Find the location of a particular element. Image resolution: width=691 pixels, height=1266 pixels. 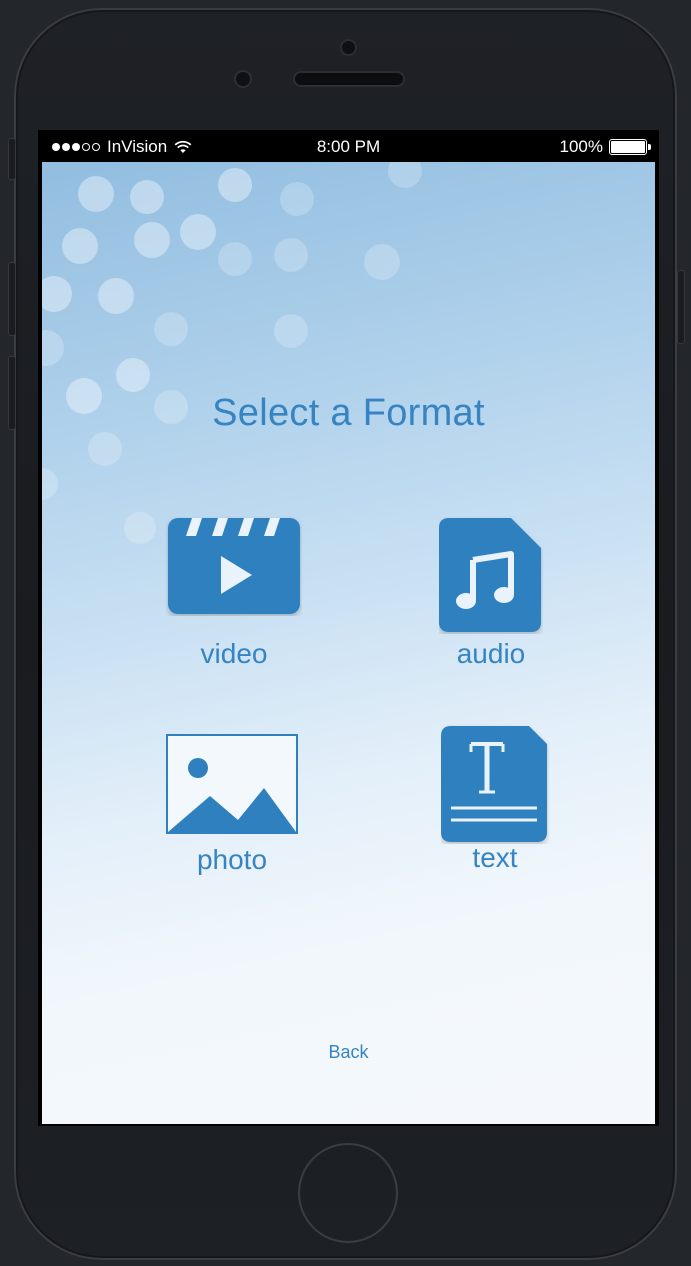

video-label: video is located at coordinates (234, 653).